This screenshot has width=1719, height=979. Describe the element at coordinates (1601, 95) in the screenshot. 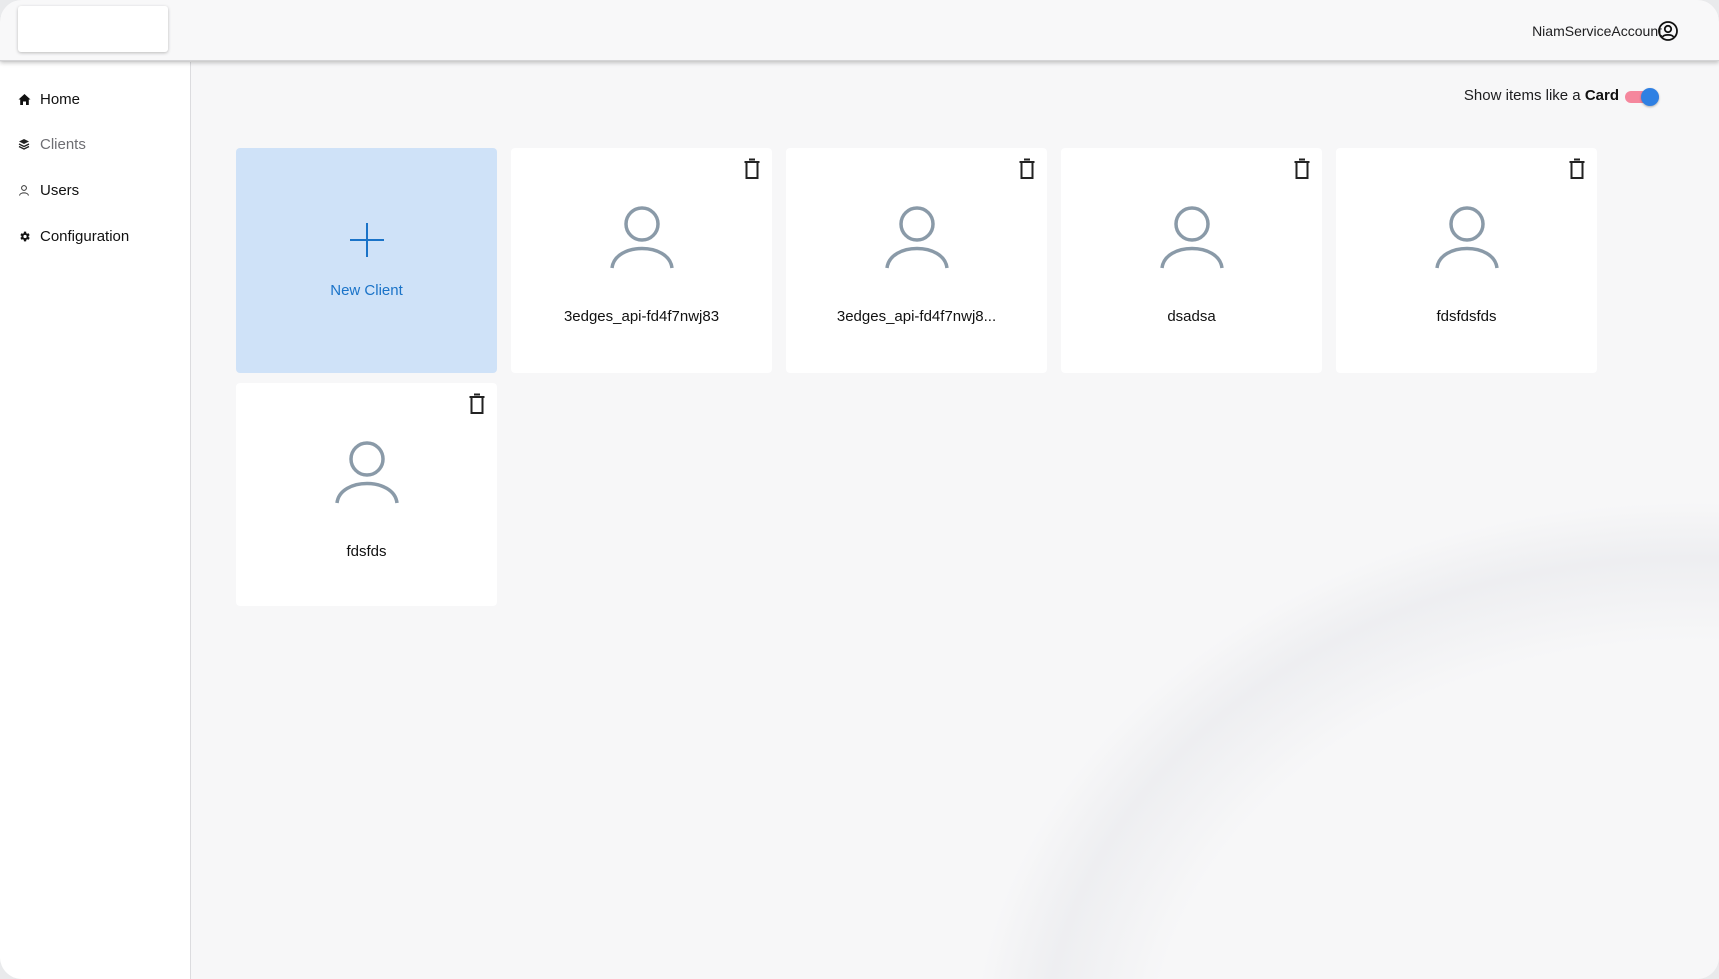

I see `view-toggle-label-emphasis: Card` at that location.